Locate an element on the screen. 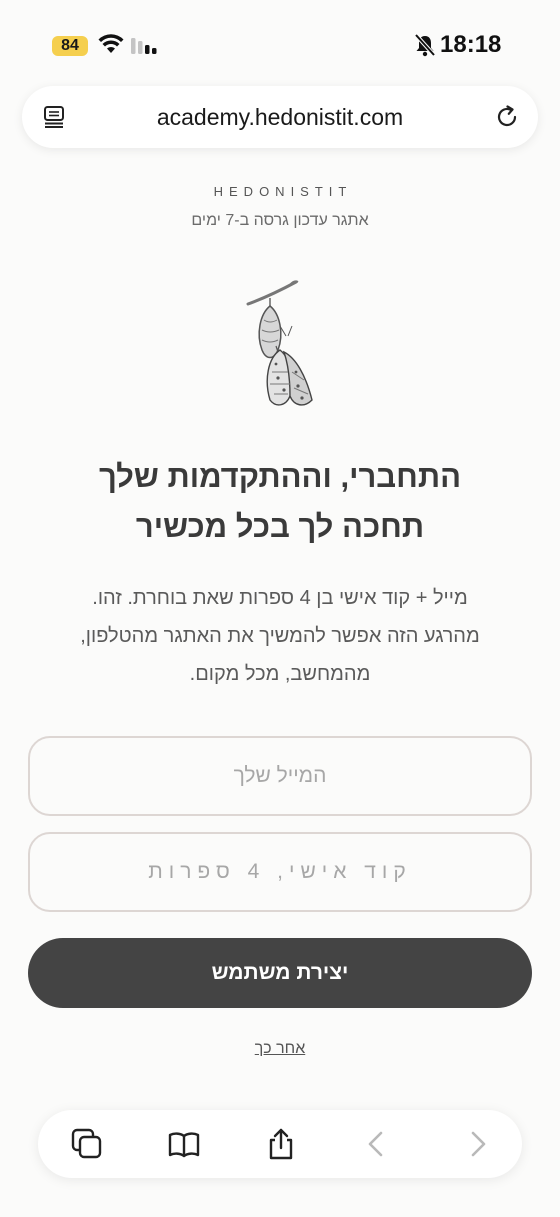  brand-name: HEDONISTIT is located at coordinates (283, 191).